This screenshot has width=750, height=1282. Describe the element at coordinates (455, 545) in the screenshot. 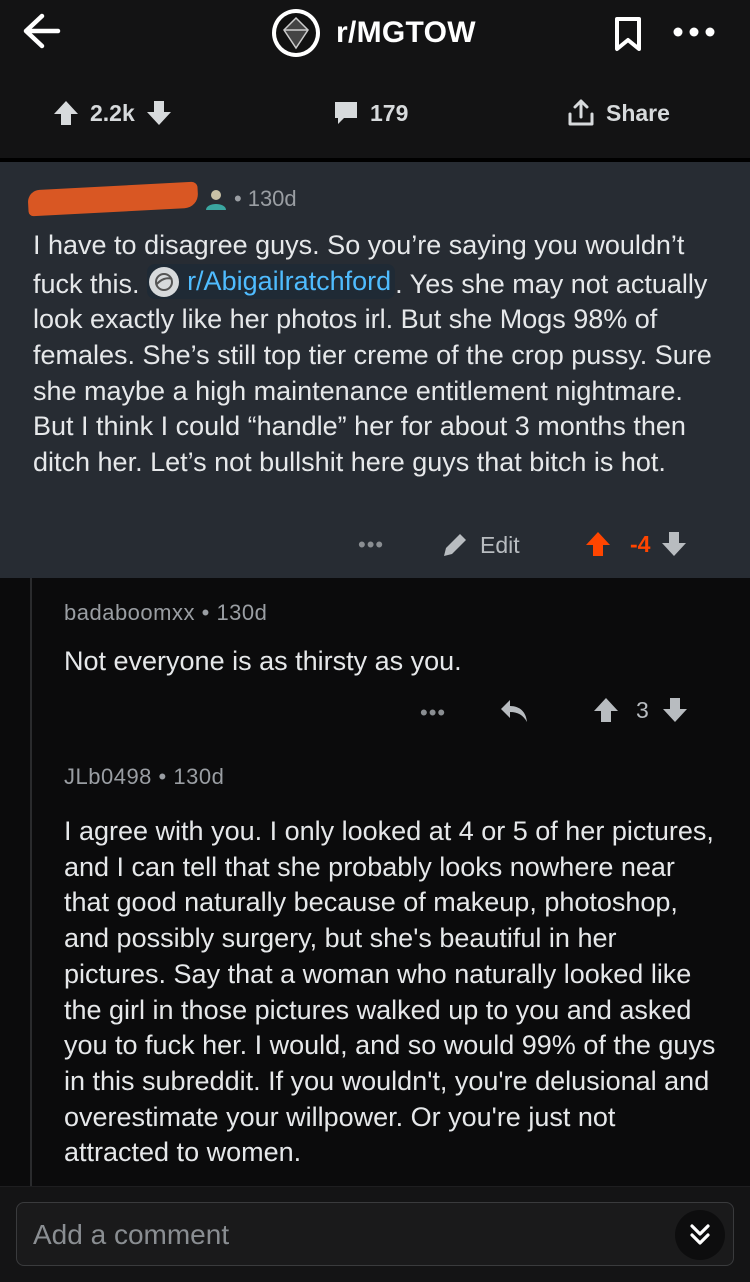

I see `pencil-icon` at that location.